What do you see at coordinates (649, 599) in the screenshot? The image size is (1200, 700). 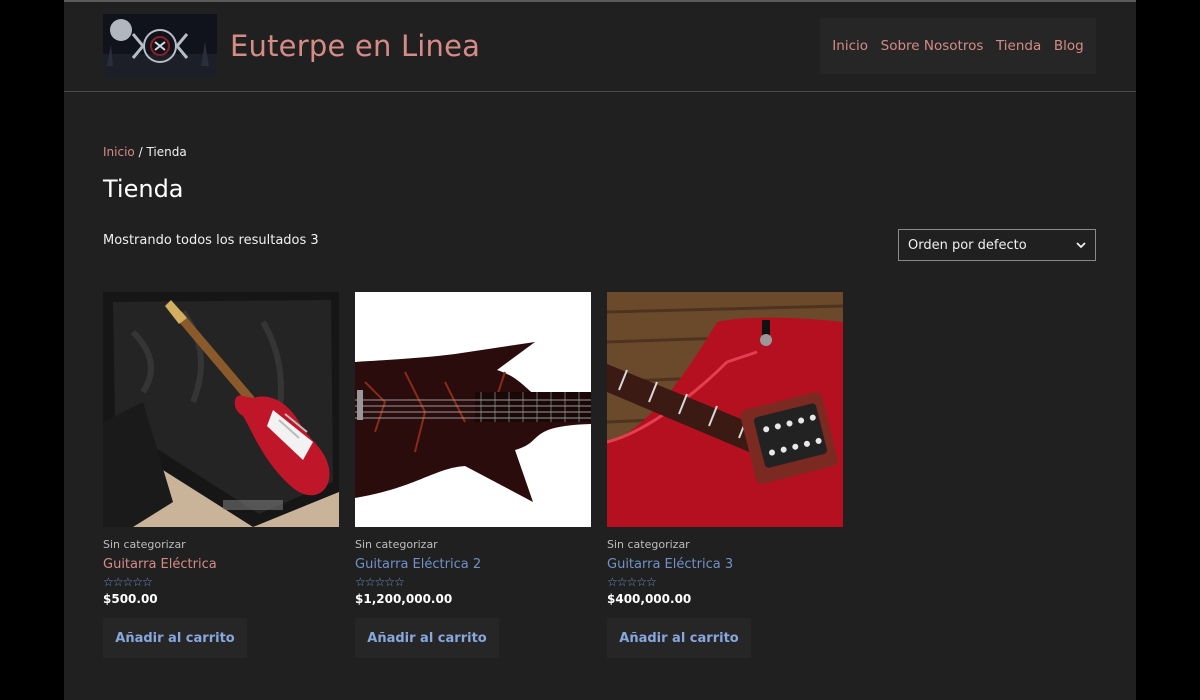 I see `product-price: $400,000.00` at bounding box center [649, 599].